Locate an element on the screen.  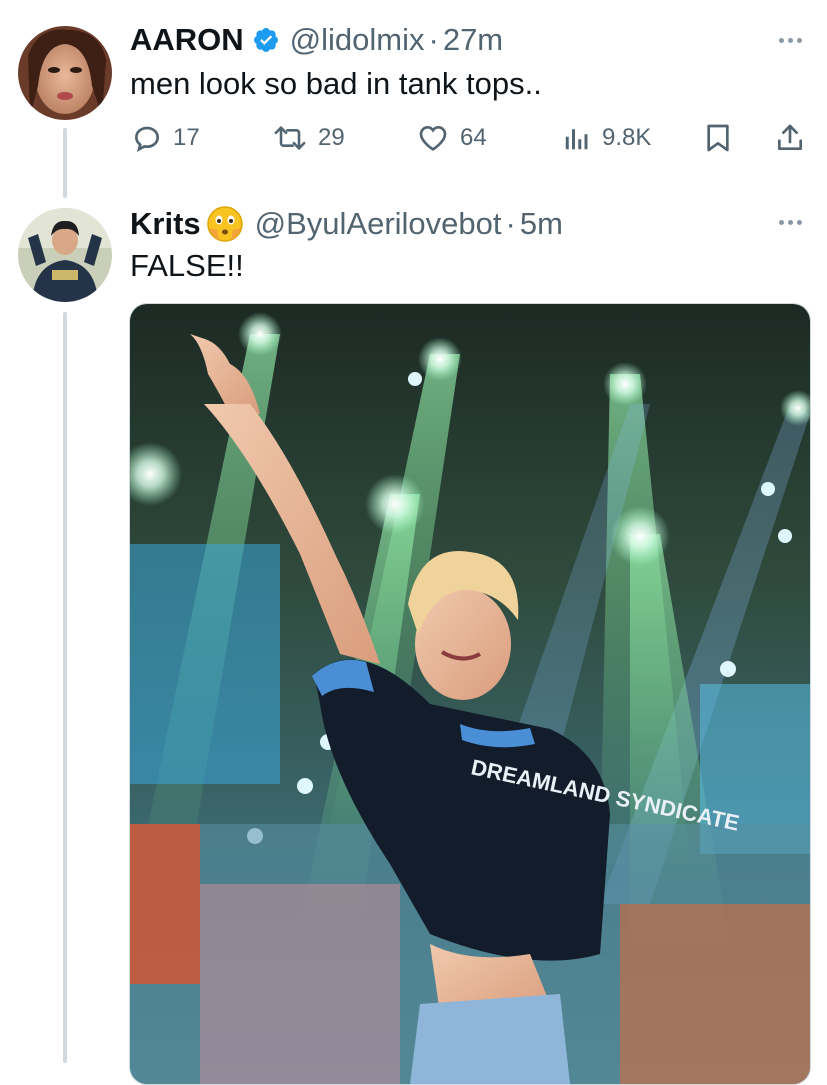
timestamp: 27m is located at coordinates (473, 40).